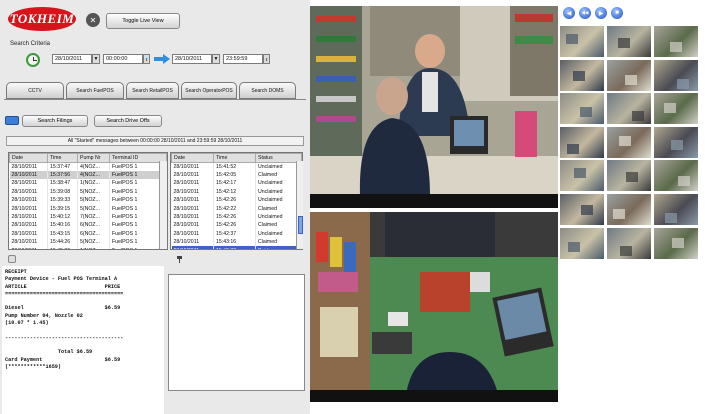 Image resolution: width=705 pixels, height=414 pixels. I want to click on table-cell: 15:45:36, so click(62, 247).